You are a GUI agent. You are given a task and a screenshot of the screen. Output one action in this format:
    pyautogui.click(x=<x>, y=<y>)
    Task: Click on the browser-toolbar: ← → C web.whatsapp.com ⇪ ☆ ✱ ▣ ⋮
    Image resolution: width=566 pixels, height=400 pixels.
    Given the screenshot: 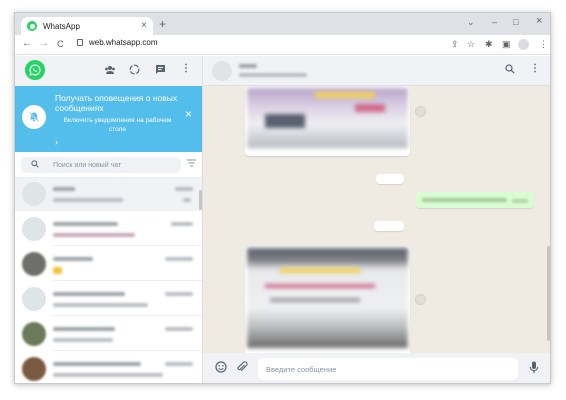 What is the action you would take?
    pyautogui.click(x=282, y=45)
    